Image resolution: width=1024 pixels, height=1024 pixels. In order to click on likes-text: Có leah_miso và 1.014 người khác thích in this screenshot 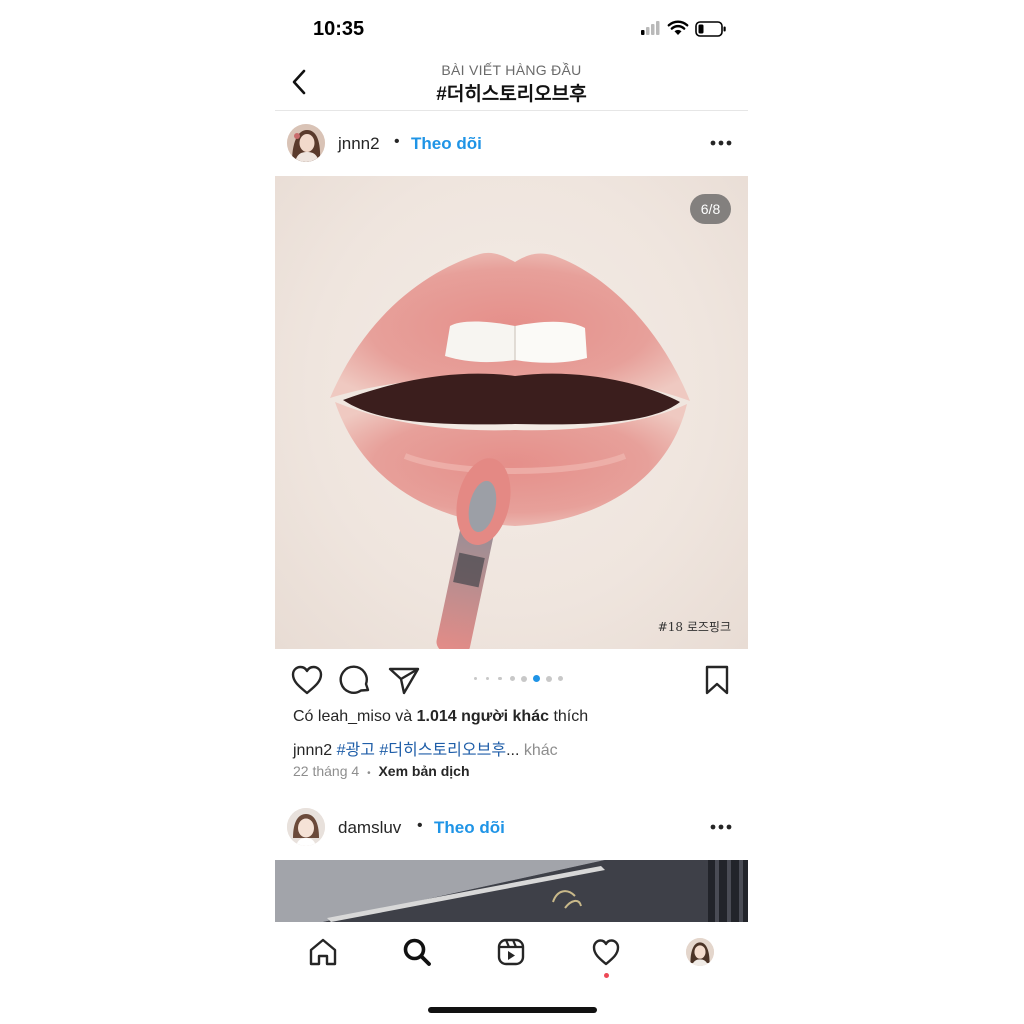, I will do `click(440, 717)`.